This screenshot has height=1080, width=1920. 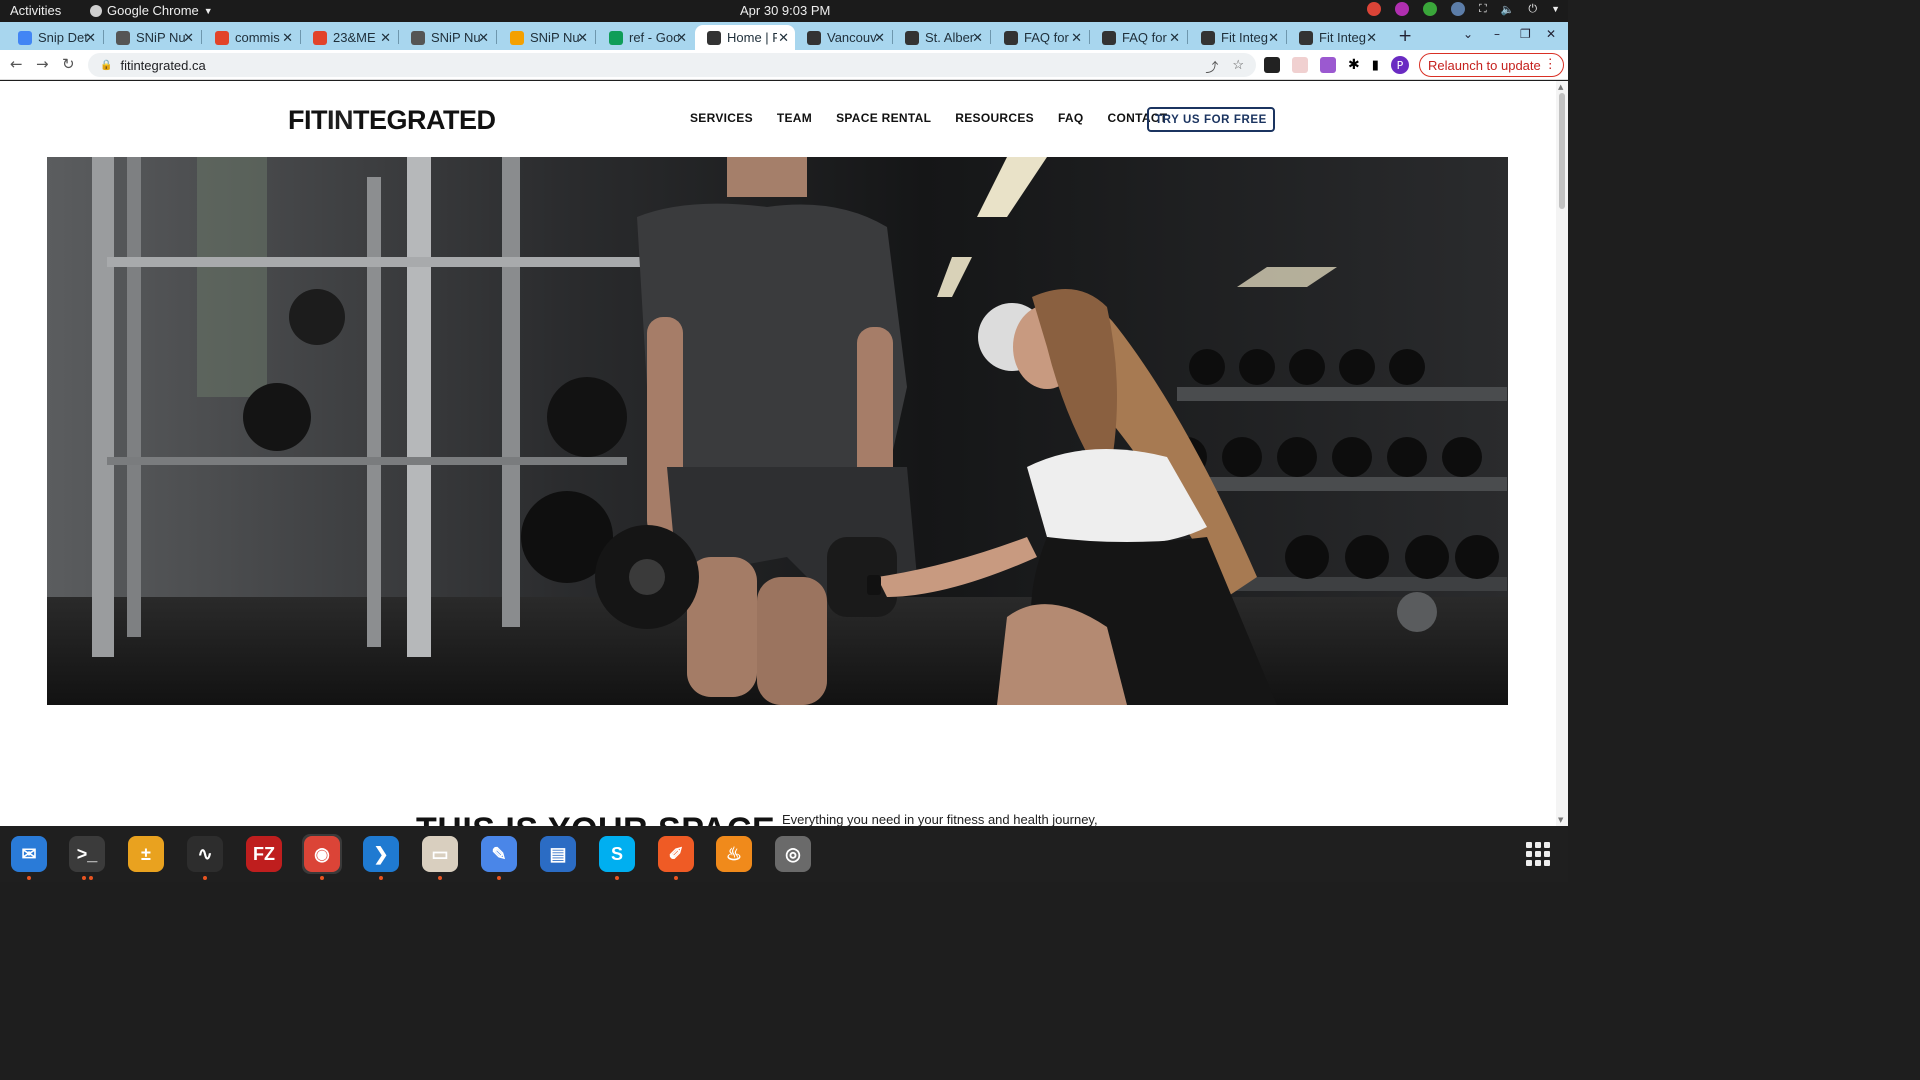 What do you see at coordinates (1550, 64) in the screenshot?
I see `more-menu-icon: ⋮` at bounding box center [1550, 64].